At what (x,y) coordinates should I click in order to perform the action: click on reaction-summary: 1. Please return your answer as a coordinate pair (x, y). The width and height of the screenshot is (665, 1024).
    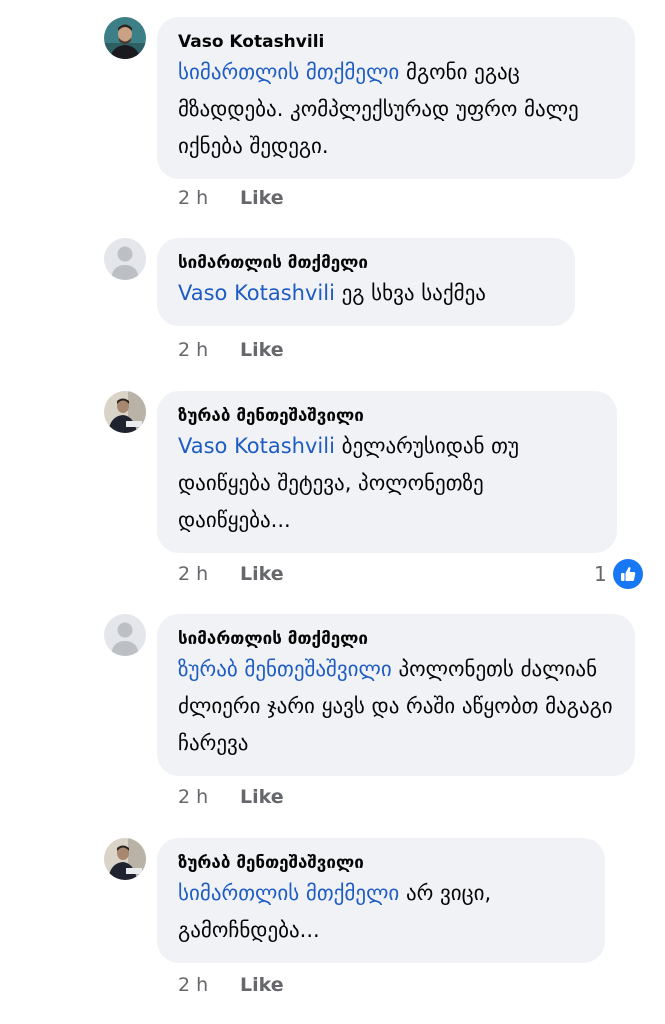
    Looking at the image, I should click on (618, 574).